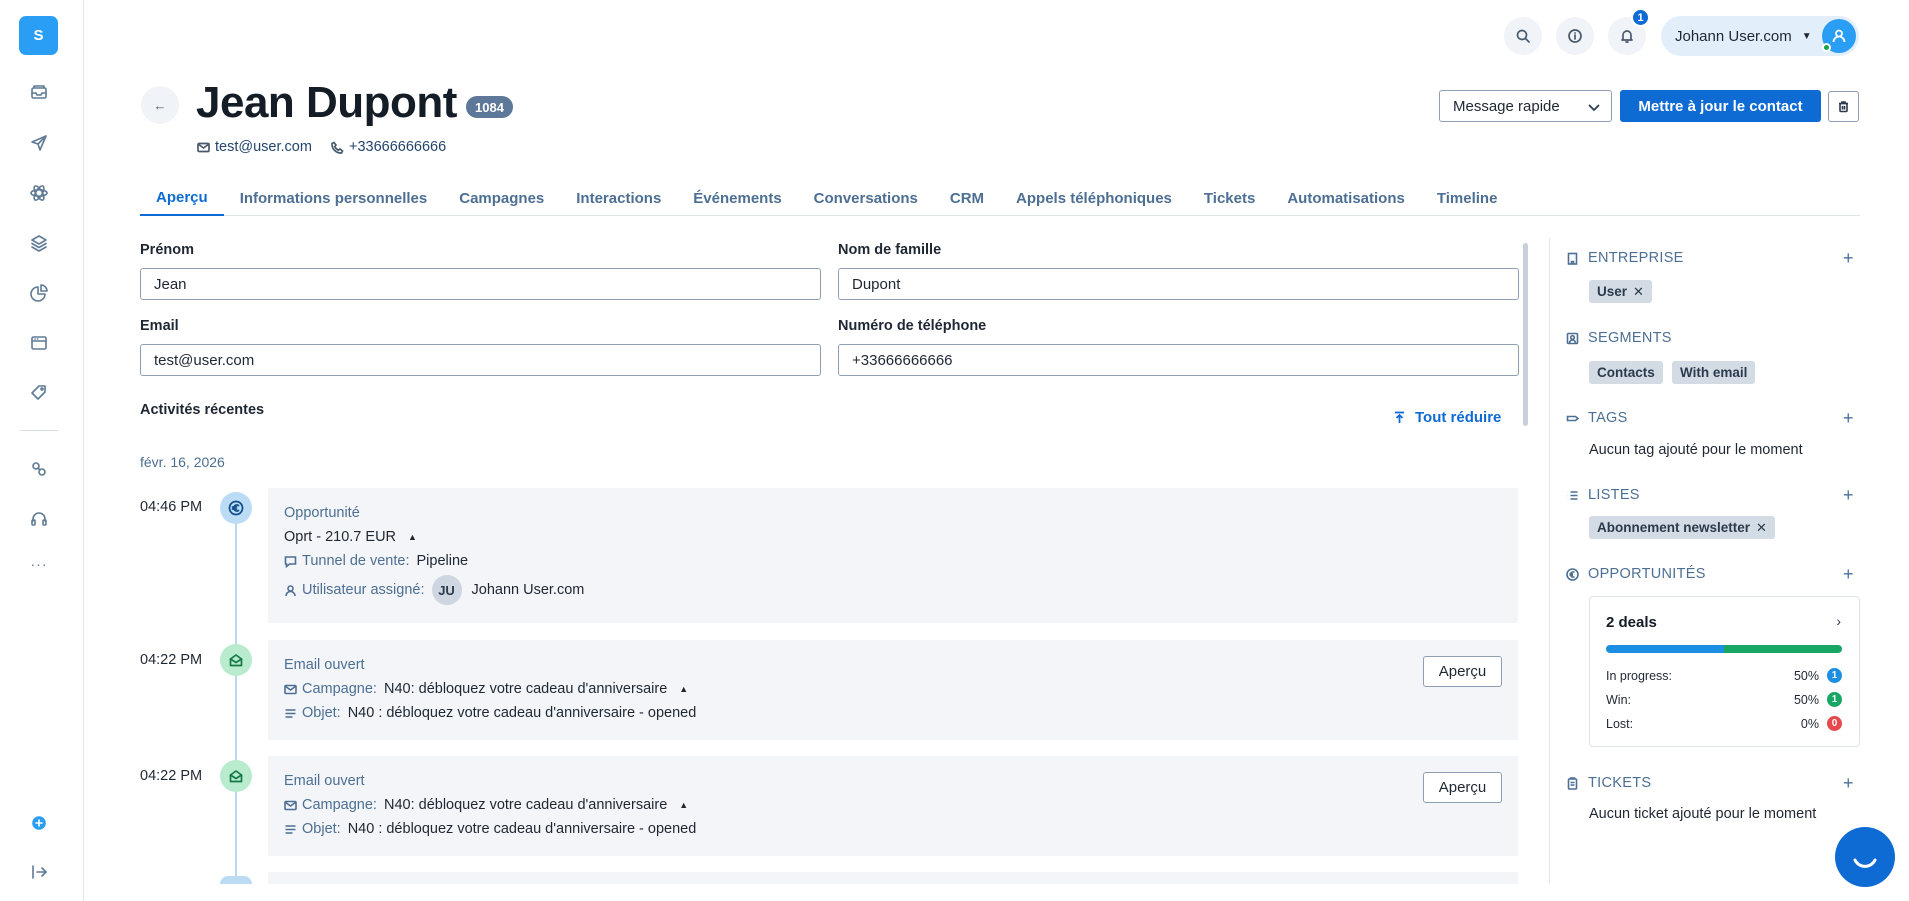  What do you see at coordinates (1506, 106) in the screenshot?
I see `quick-message-label: Message rapide` at bounding box center [1506, 106].